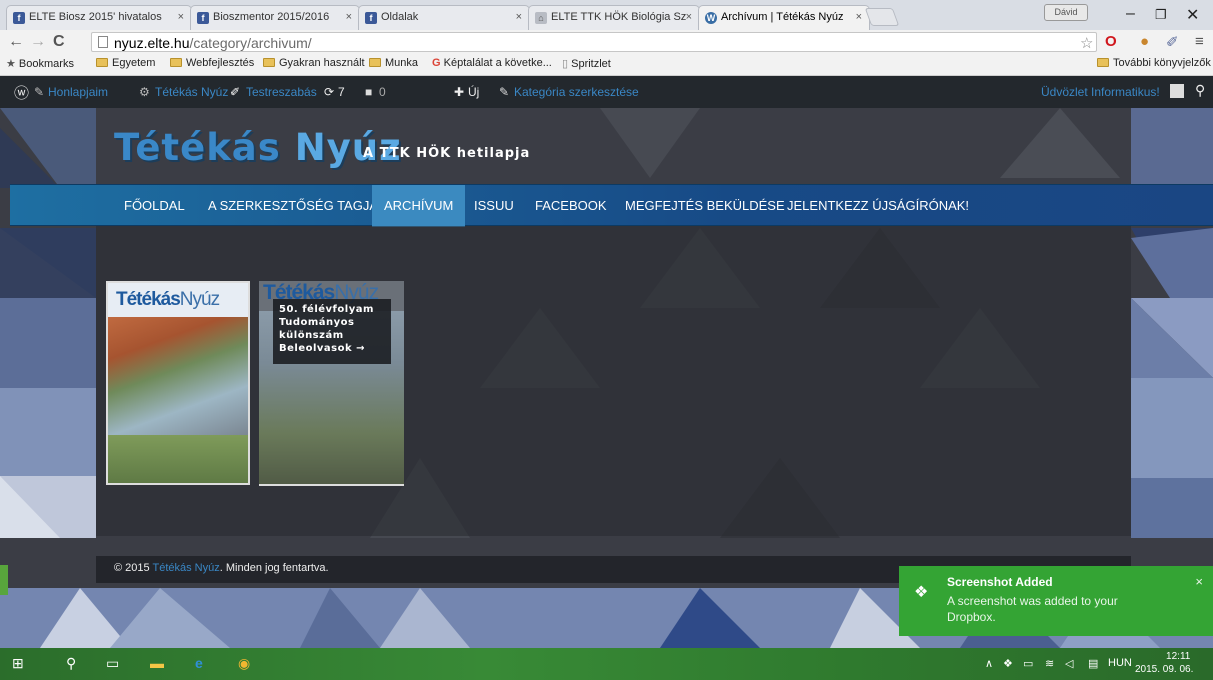  I want to click on menu-icon: ≡, so click(1199, 41).